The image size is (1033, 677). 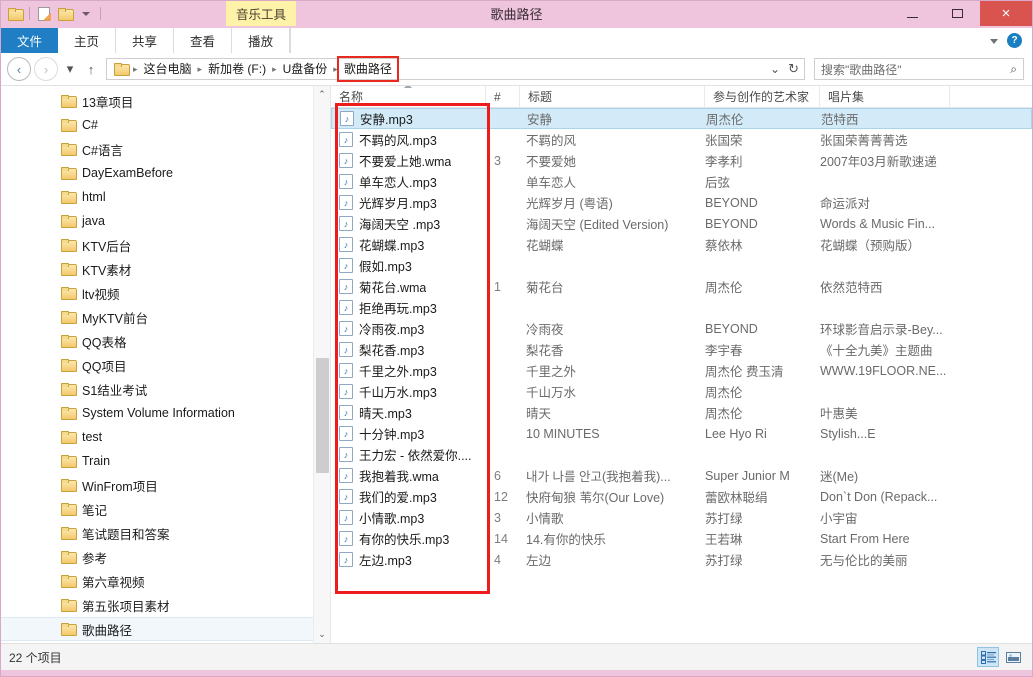 I want to click on table-row: ♪ 左边.mp3 4 左边 苏打绿 无与伦比的美丽, so click(x=681, y=559).